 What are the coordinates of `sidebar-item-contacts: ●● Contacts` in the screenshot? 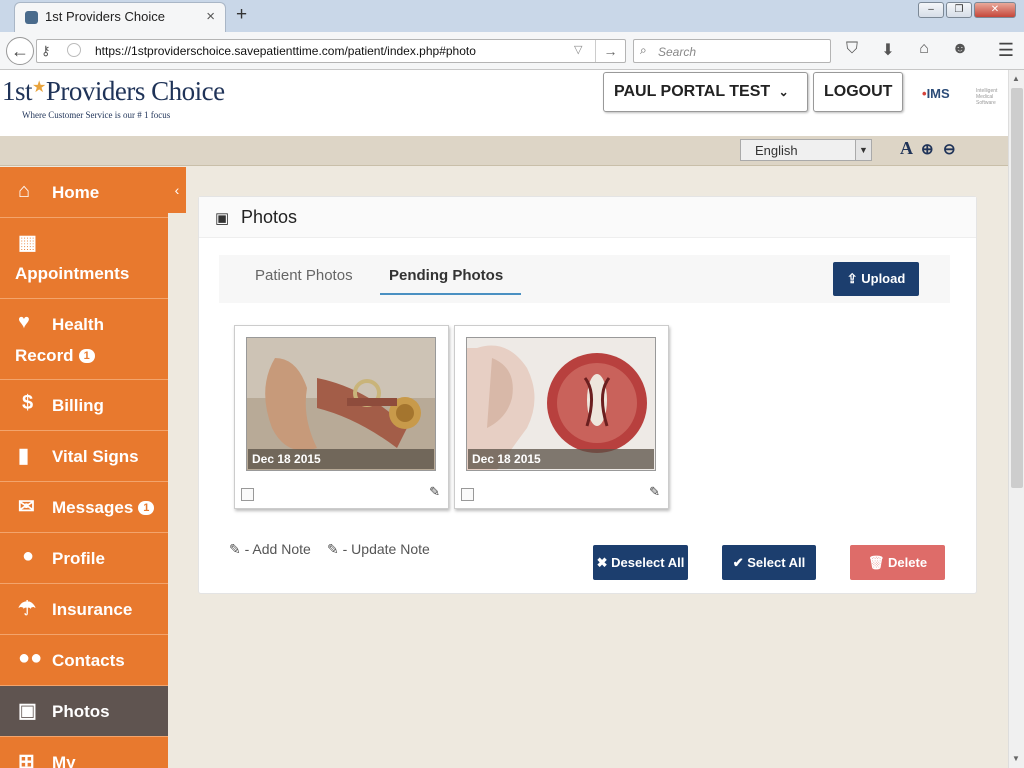 It's located at (84, 660).